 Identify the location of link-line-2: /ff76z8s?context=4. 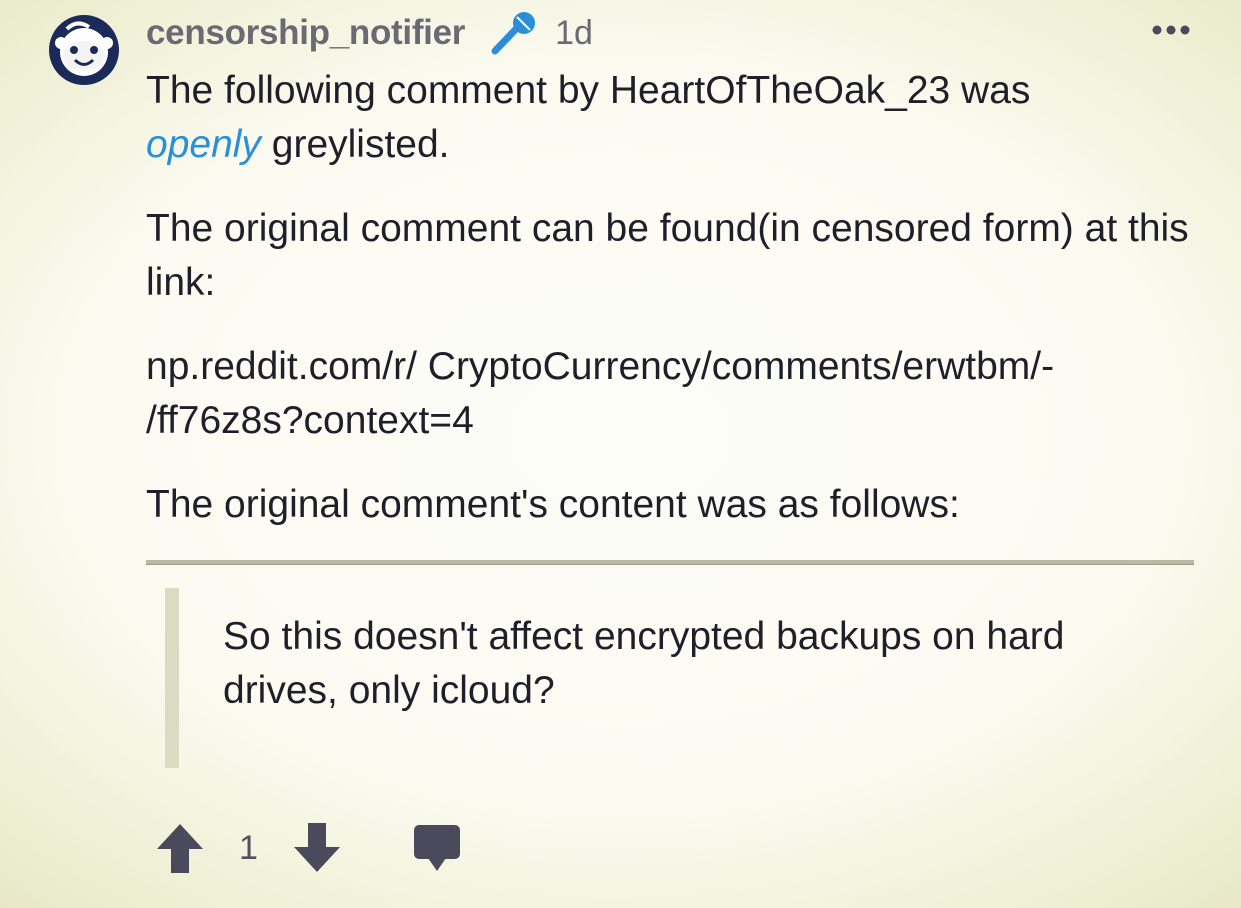
(310, 420).